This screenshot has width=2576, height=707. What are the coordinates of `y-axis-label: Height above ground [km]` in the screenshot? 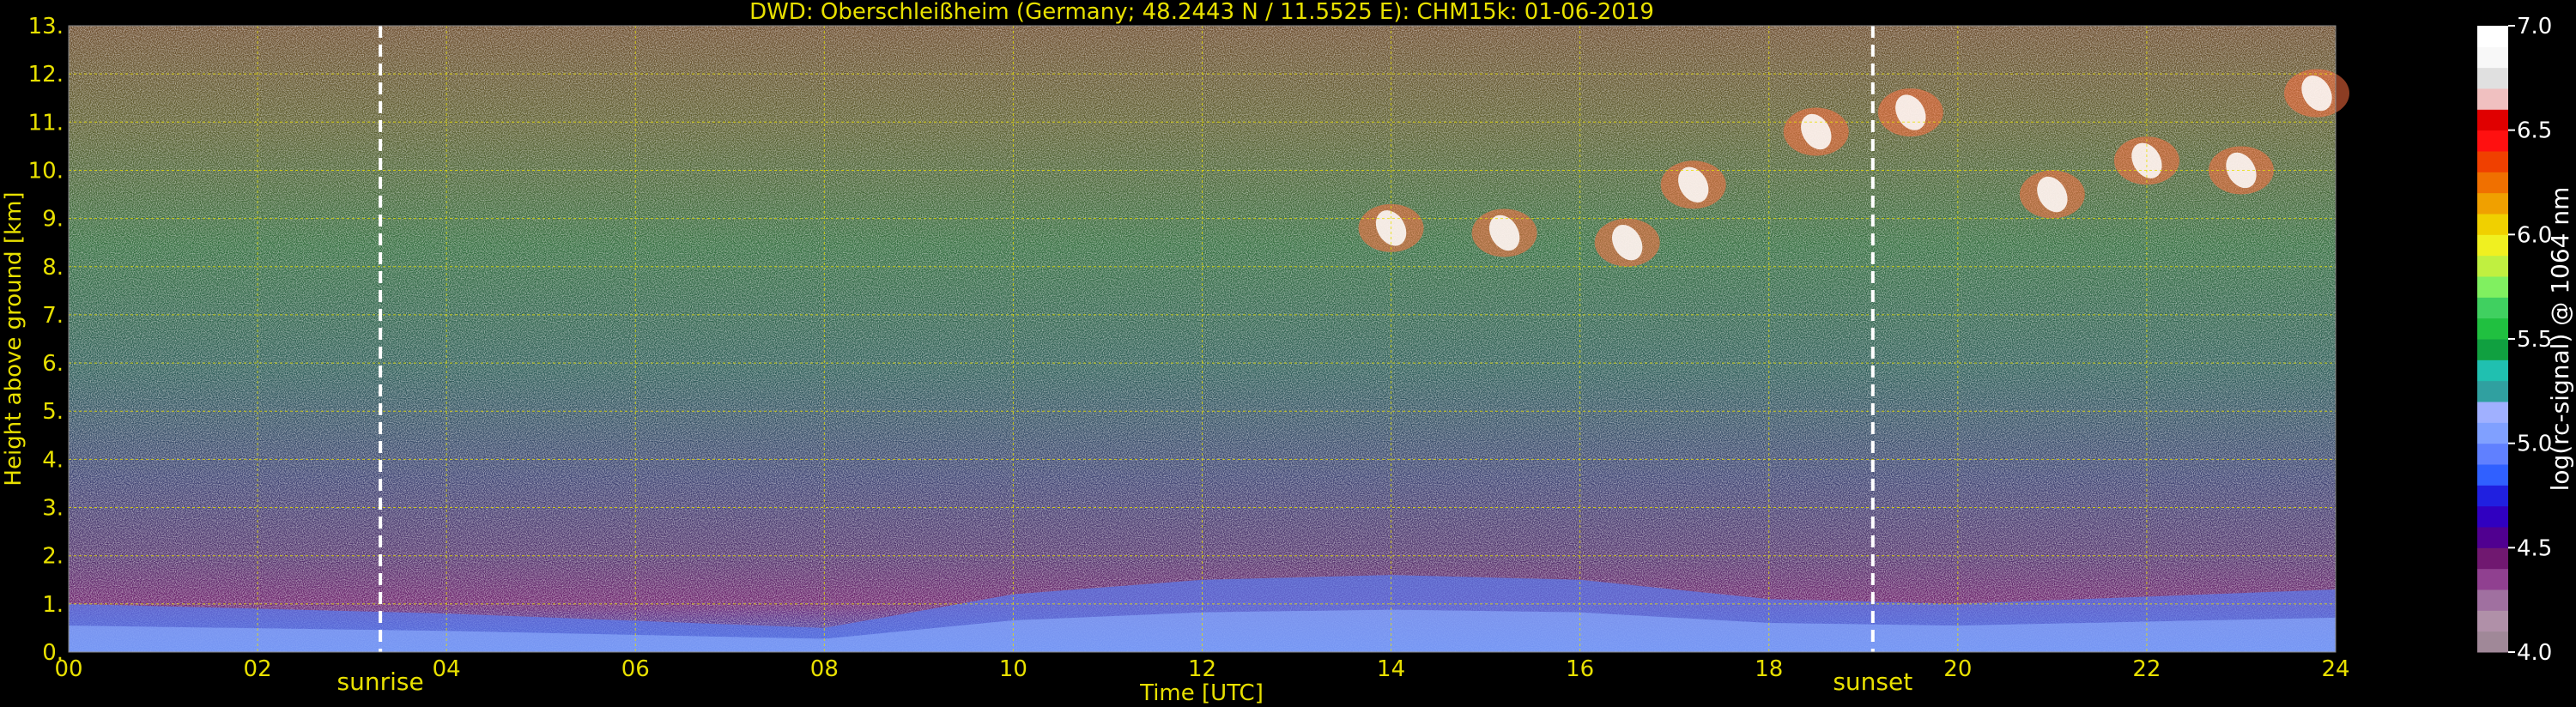 It's located at (14, 338).